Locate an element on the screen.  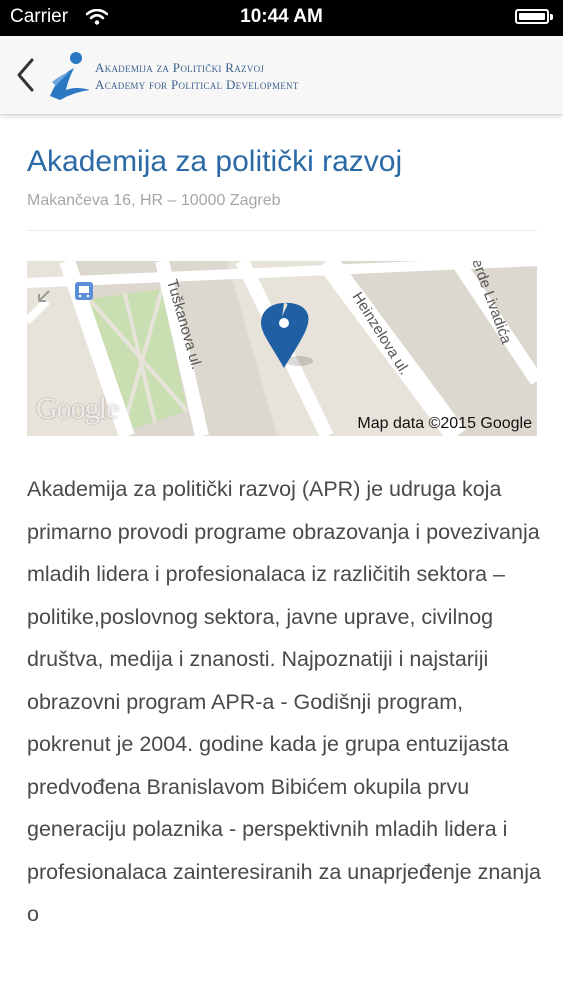
status-bar: Carrier 10:44 AM is located at coordinates (281, 18).